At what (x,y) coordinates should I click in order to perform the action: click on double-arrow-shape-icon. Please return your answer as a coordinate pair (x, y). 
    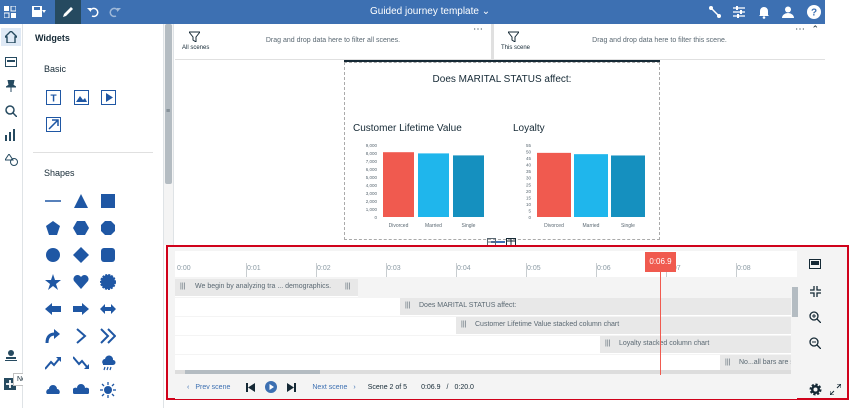
    Looking at the image, I should click on (108, 309).